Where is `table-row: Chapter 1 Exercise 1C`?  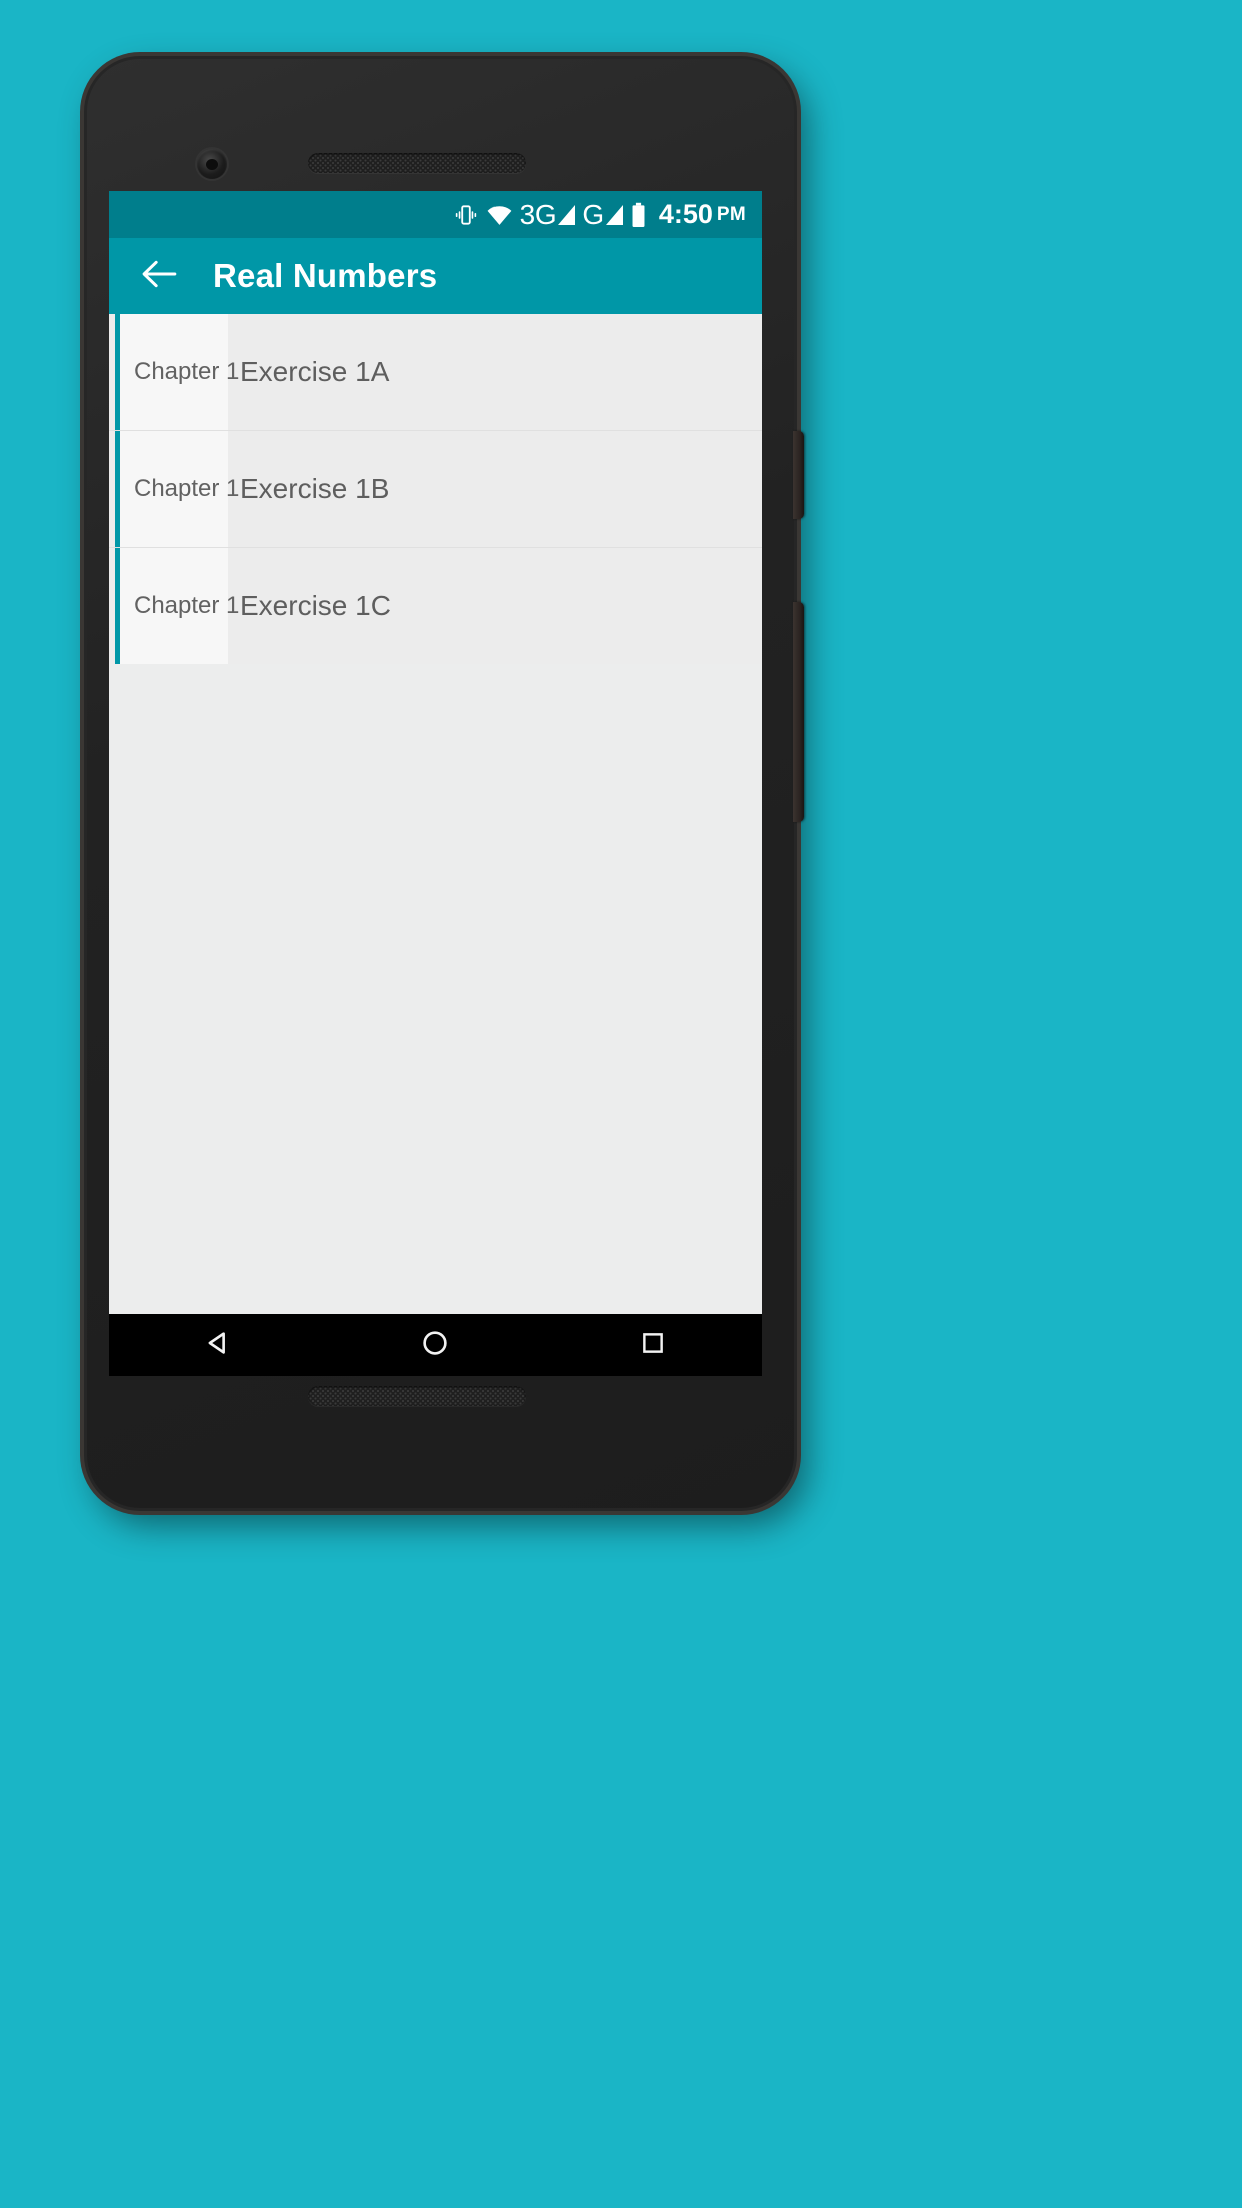
table-row: Chapter 1 Exercise 1C is located at coordinates (435, 606).